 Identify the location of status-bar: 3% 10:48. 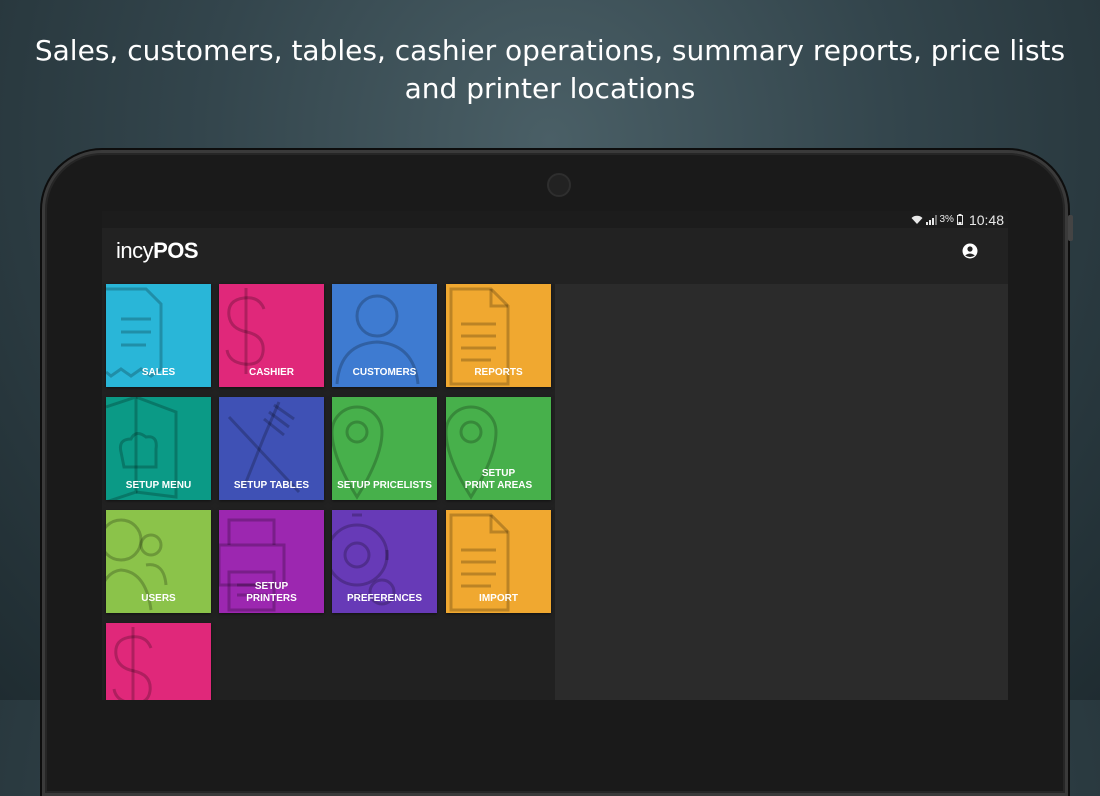
(555, 219).